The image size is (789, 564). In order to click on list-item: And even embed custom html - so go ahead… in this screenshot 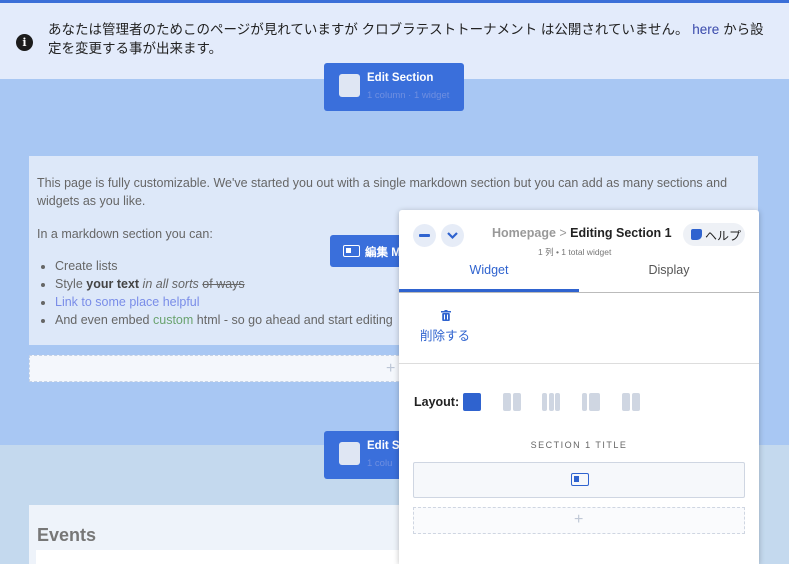, I will do `click(224, 320)`.